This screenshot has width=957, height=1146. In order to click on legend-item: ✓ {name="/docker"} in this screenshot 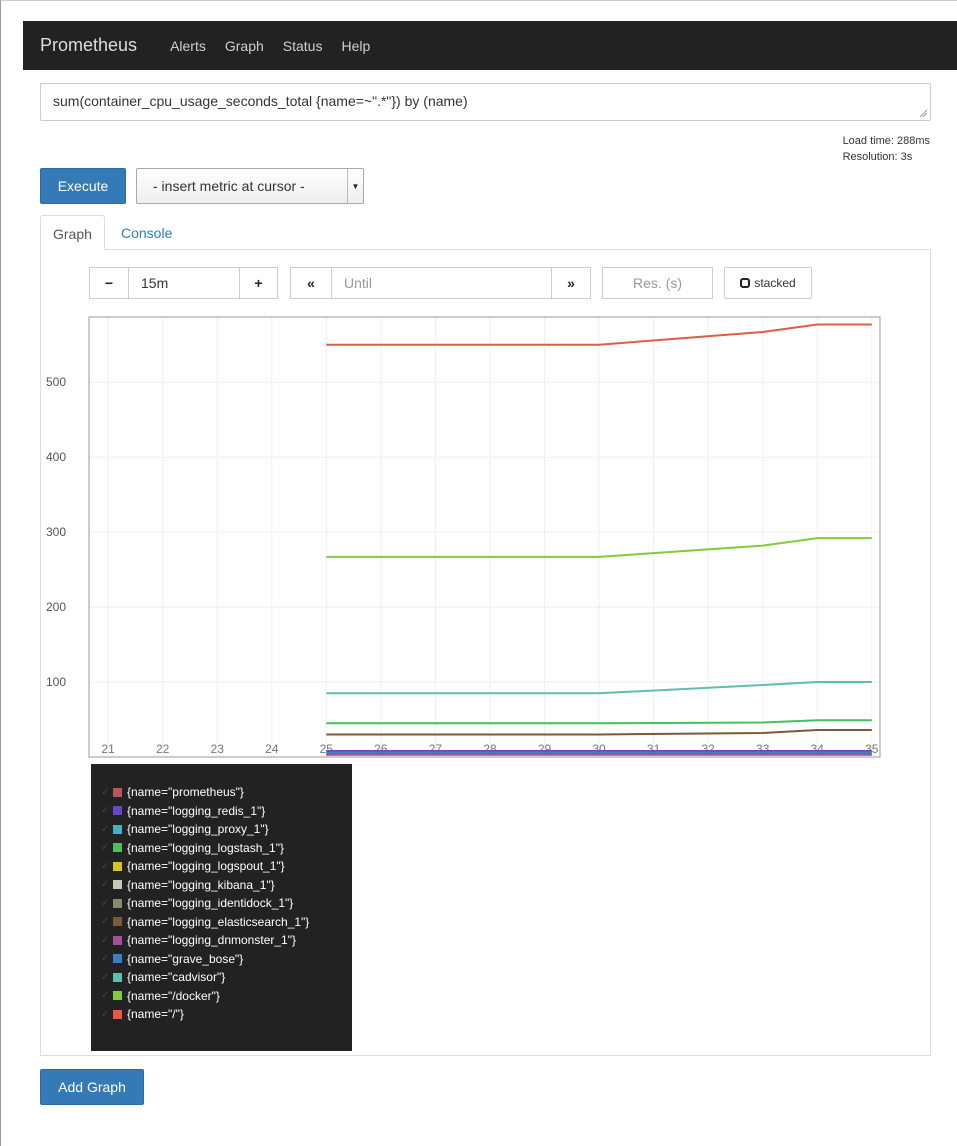, I will do `click(221, 996)`.